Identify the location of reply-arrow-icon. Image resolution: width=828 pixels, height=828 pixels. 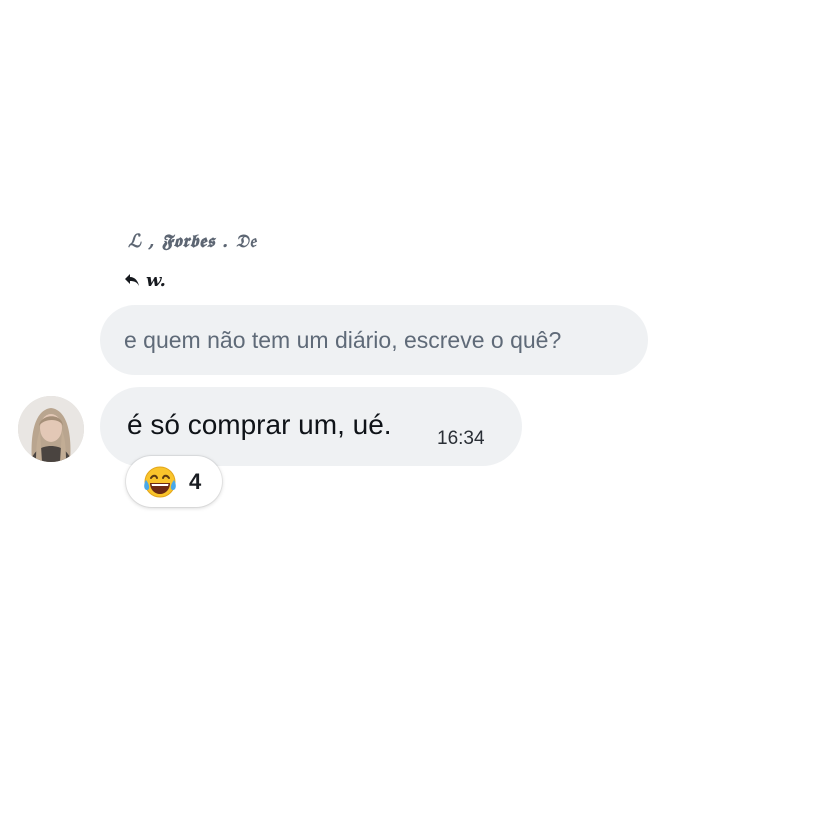
(132, 280).